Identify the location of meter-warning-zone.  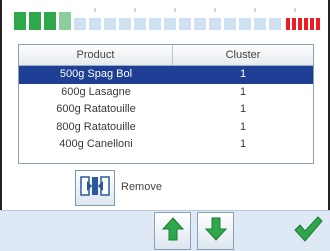
(304, 24).